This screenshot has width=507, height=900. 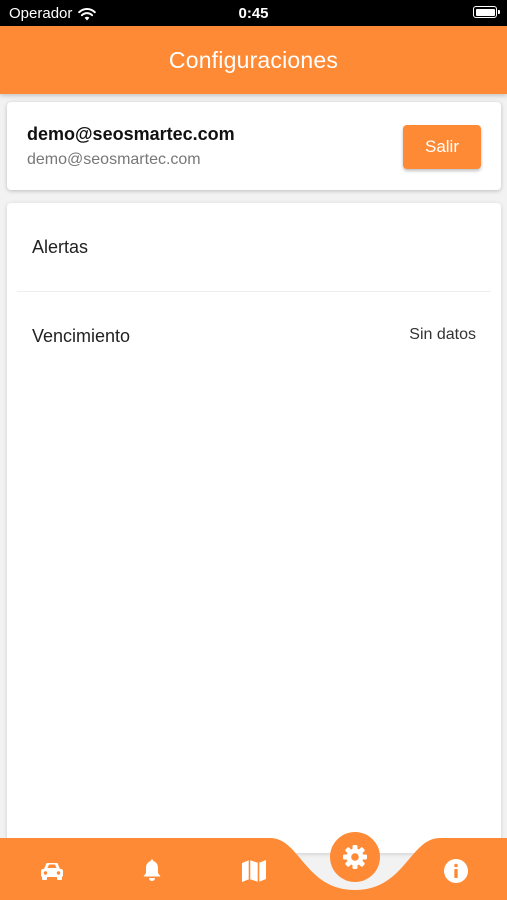 I want to click on nav-item-vehicles, so click(x=52, y=871).